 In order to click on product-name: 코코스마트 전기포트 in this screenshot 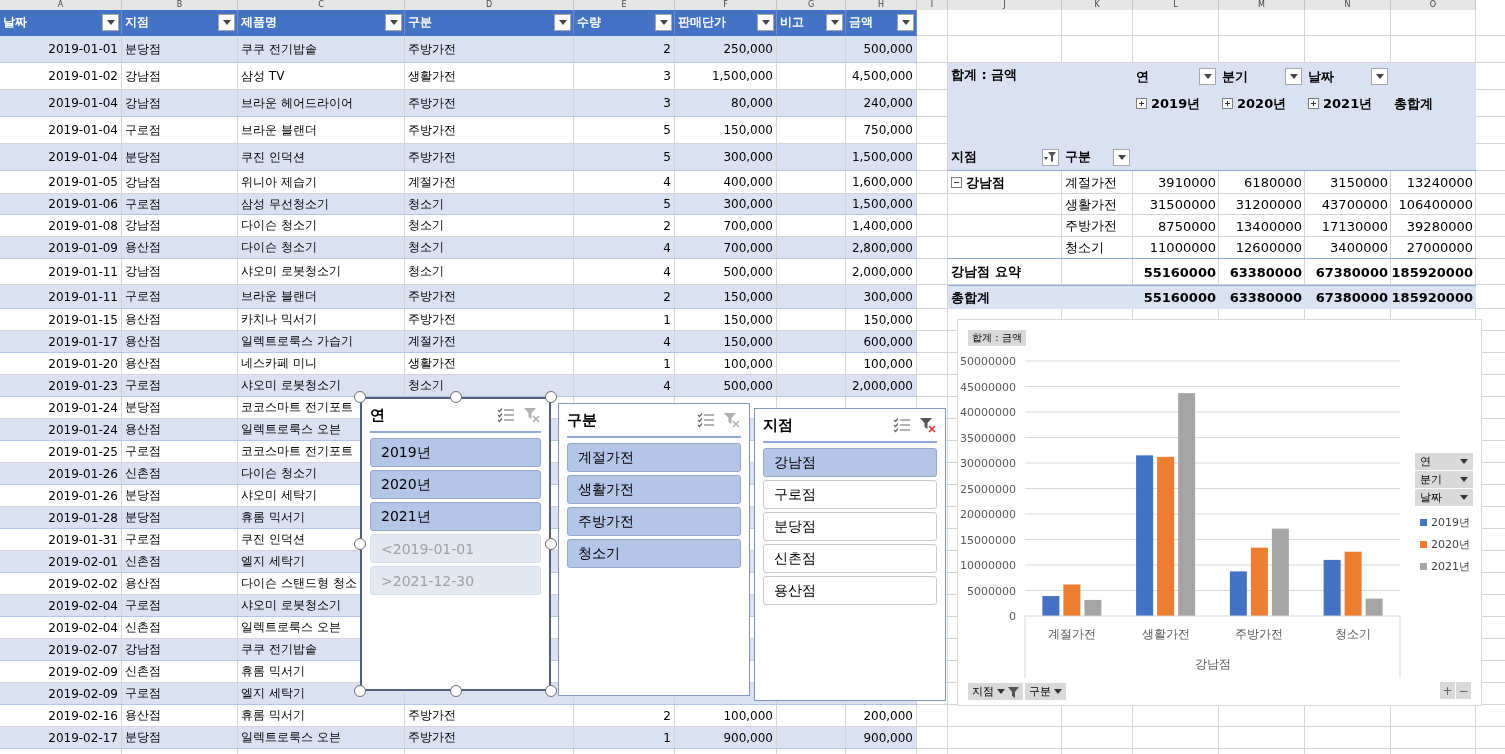, I will do `click(297, 407)`.